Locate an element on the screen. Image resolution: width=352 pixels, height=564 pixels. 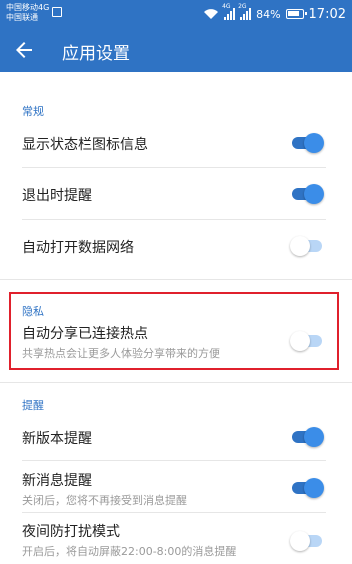
carrier-info: 中国移动4G 中国联通 is located at coordinates (27, 13).